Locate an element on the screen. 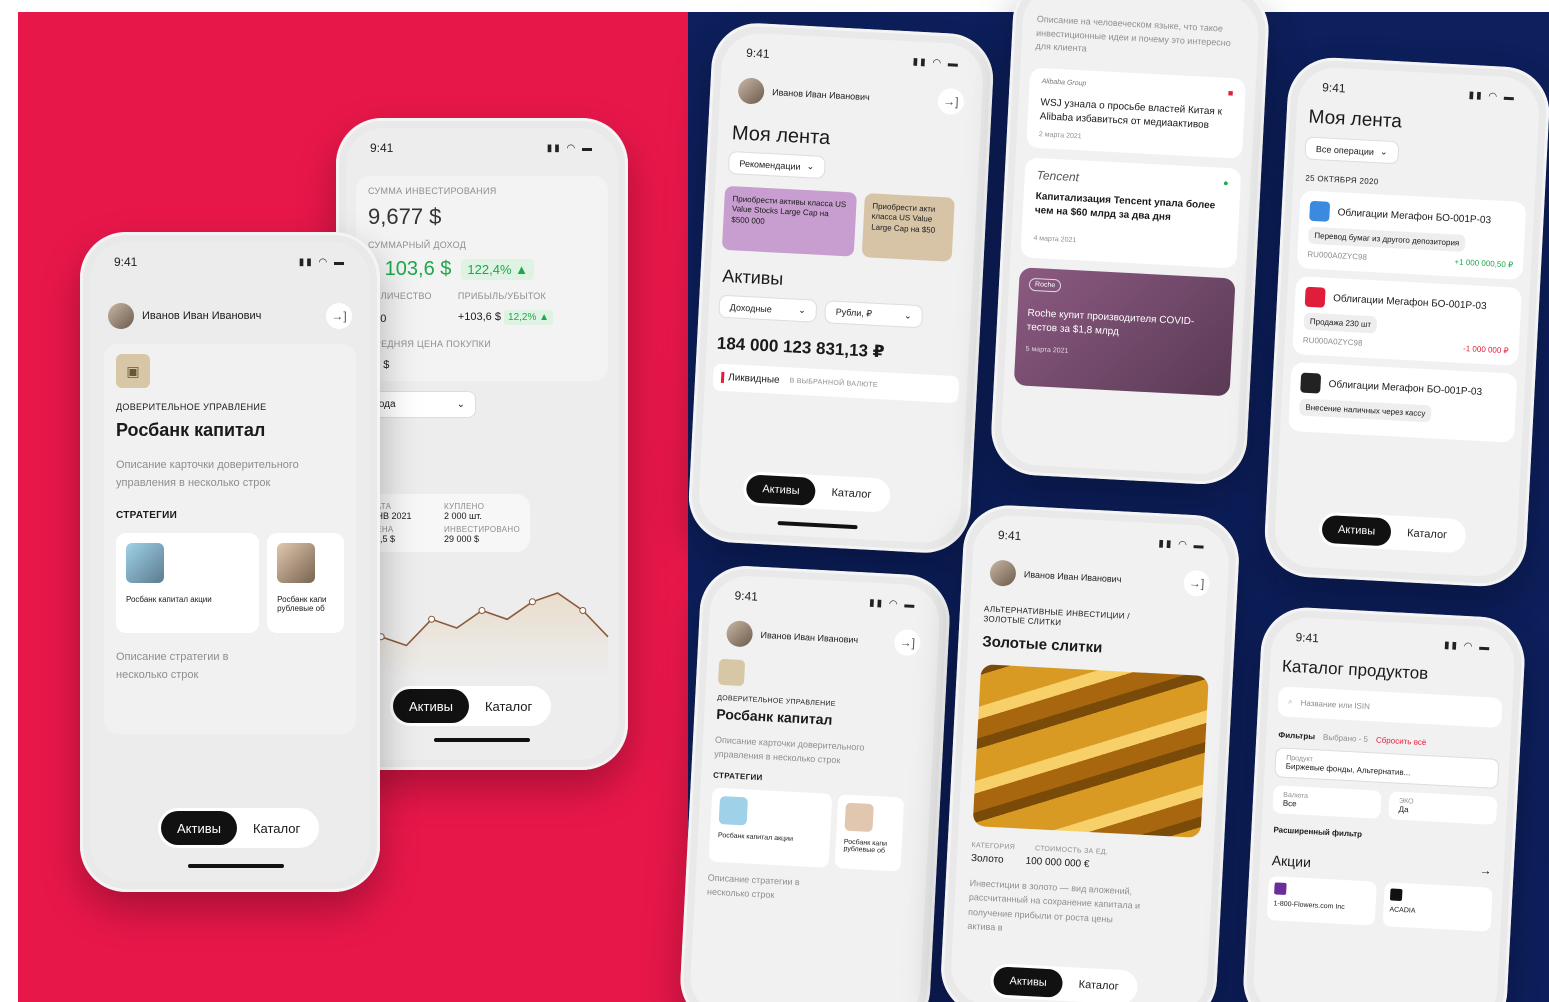  ops-filter: Все операции ⌄ is located at coordinates (1352, 150).